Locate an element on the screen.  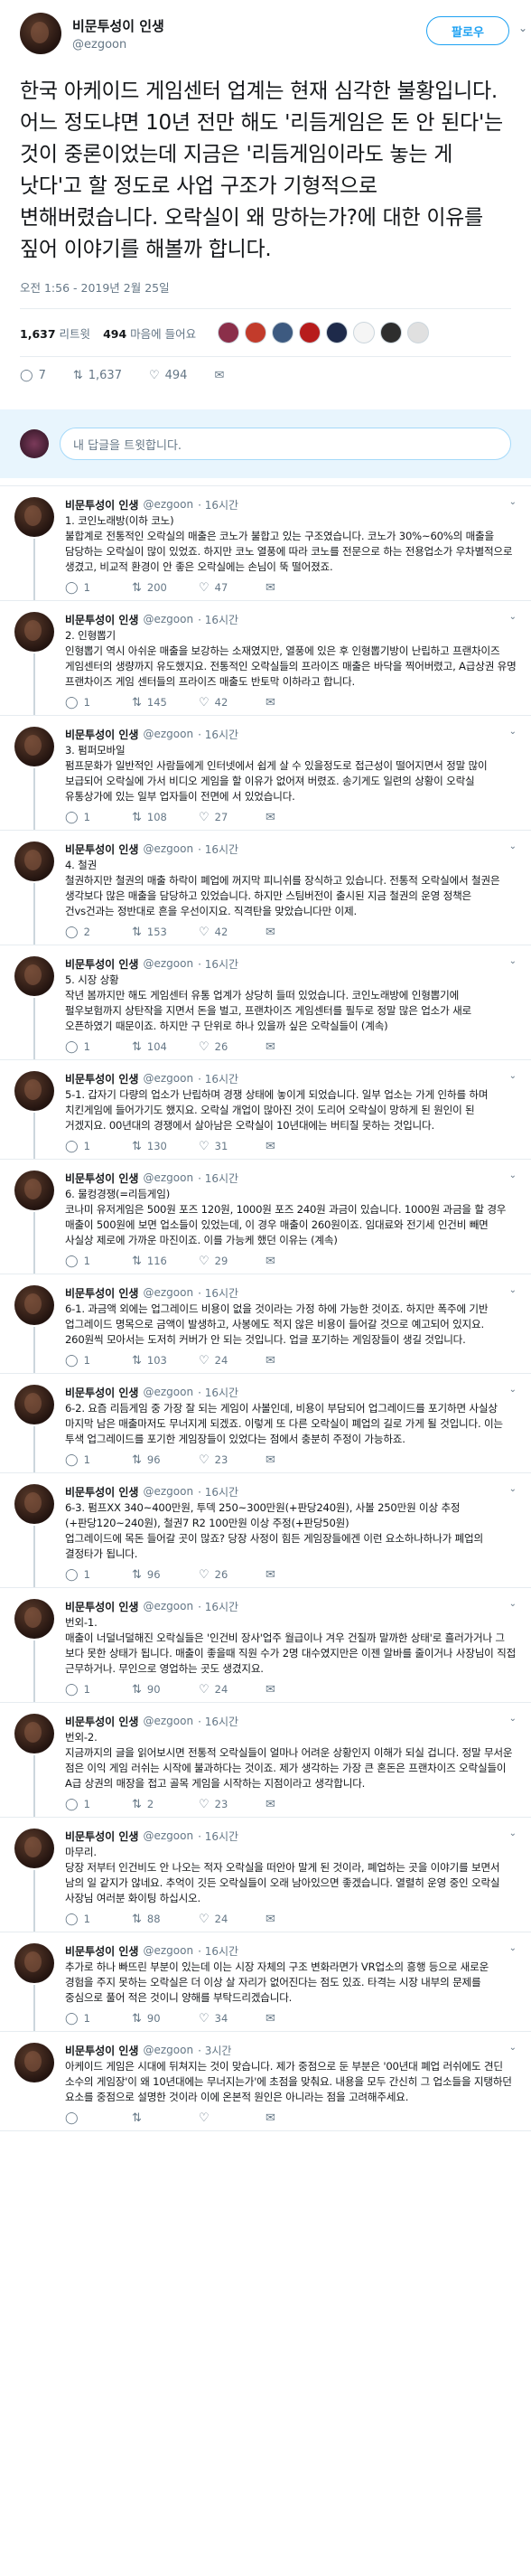
retweet-button: ⇅ 103 is located at coordinates (165, 1361).